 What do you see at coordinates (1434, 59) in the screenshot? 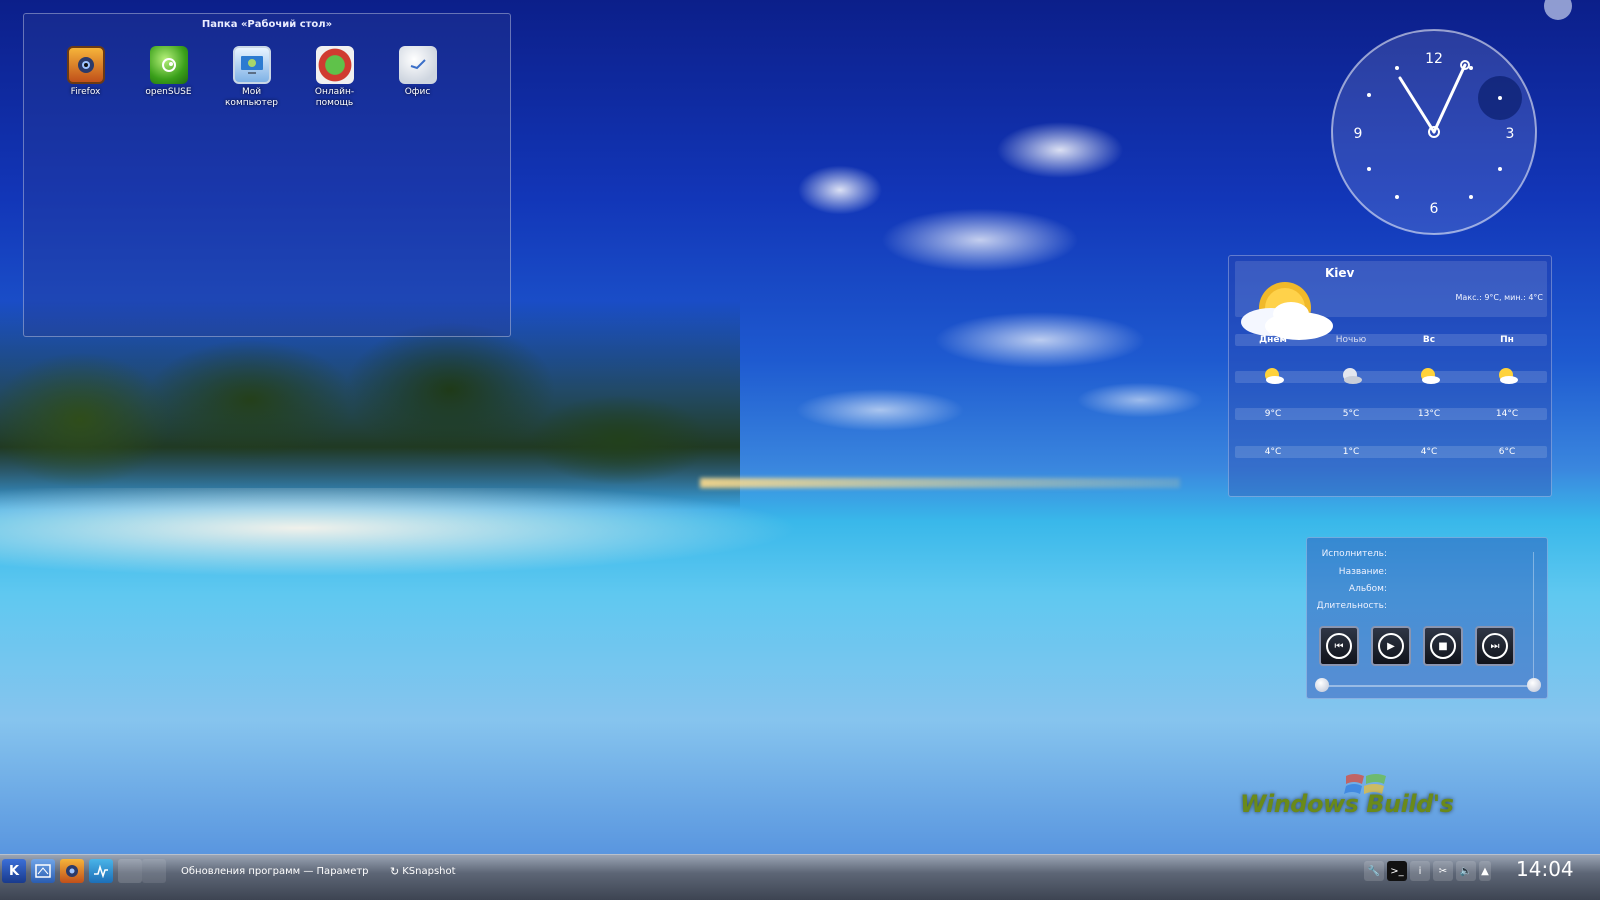
I see `clock-numeral-12: 12` at bounding box center [1434, 59].